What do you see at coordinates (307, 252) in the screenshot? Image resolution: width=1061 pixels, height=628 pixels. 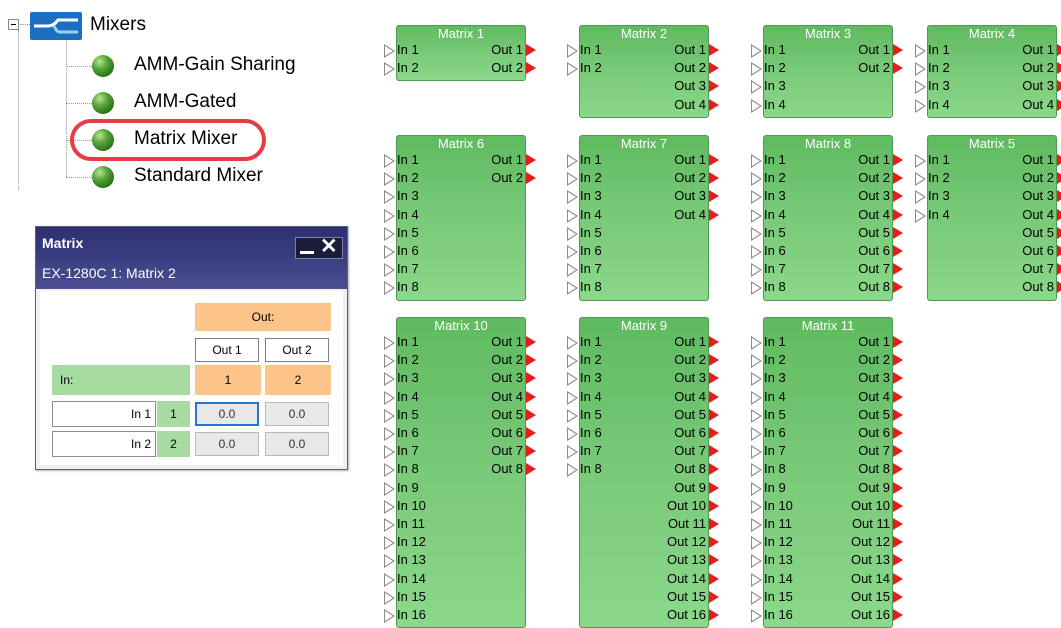 I see `minimize-icon` at bounding box center [307, 252].